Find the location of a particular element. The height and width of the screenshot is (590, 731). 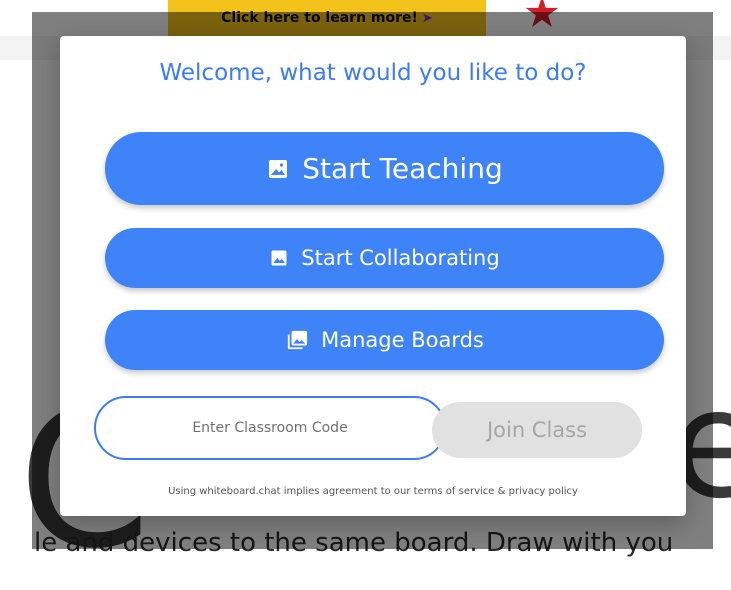

start-teaching-label: Start Teaching is located at coordinates (402, 168).